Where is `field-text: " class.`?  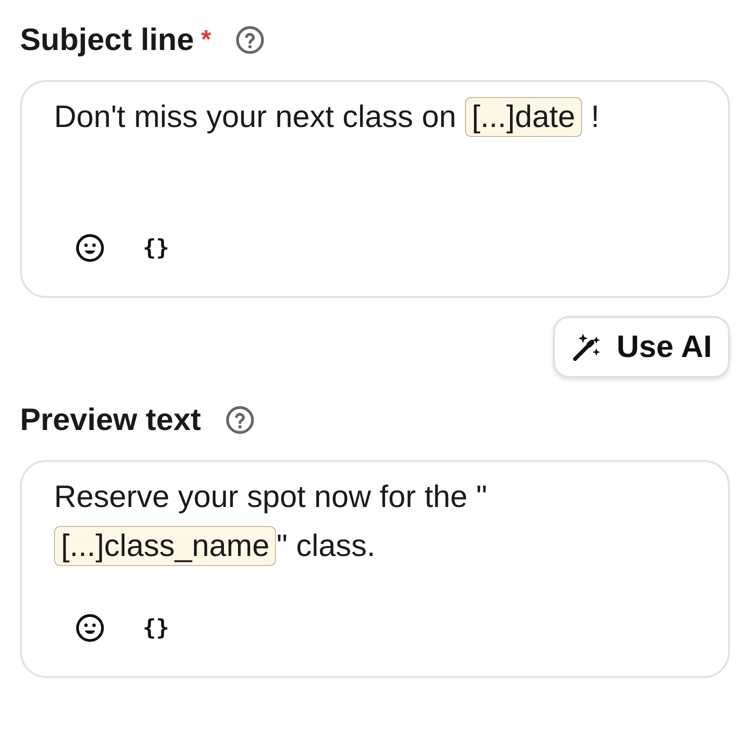 field-text: " class. is located at coordinates (326, 546).